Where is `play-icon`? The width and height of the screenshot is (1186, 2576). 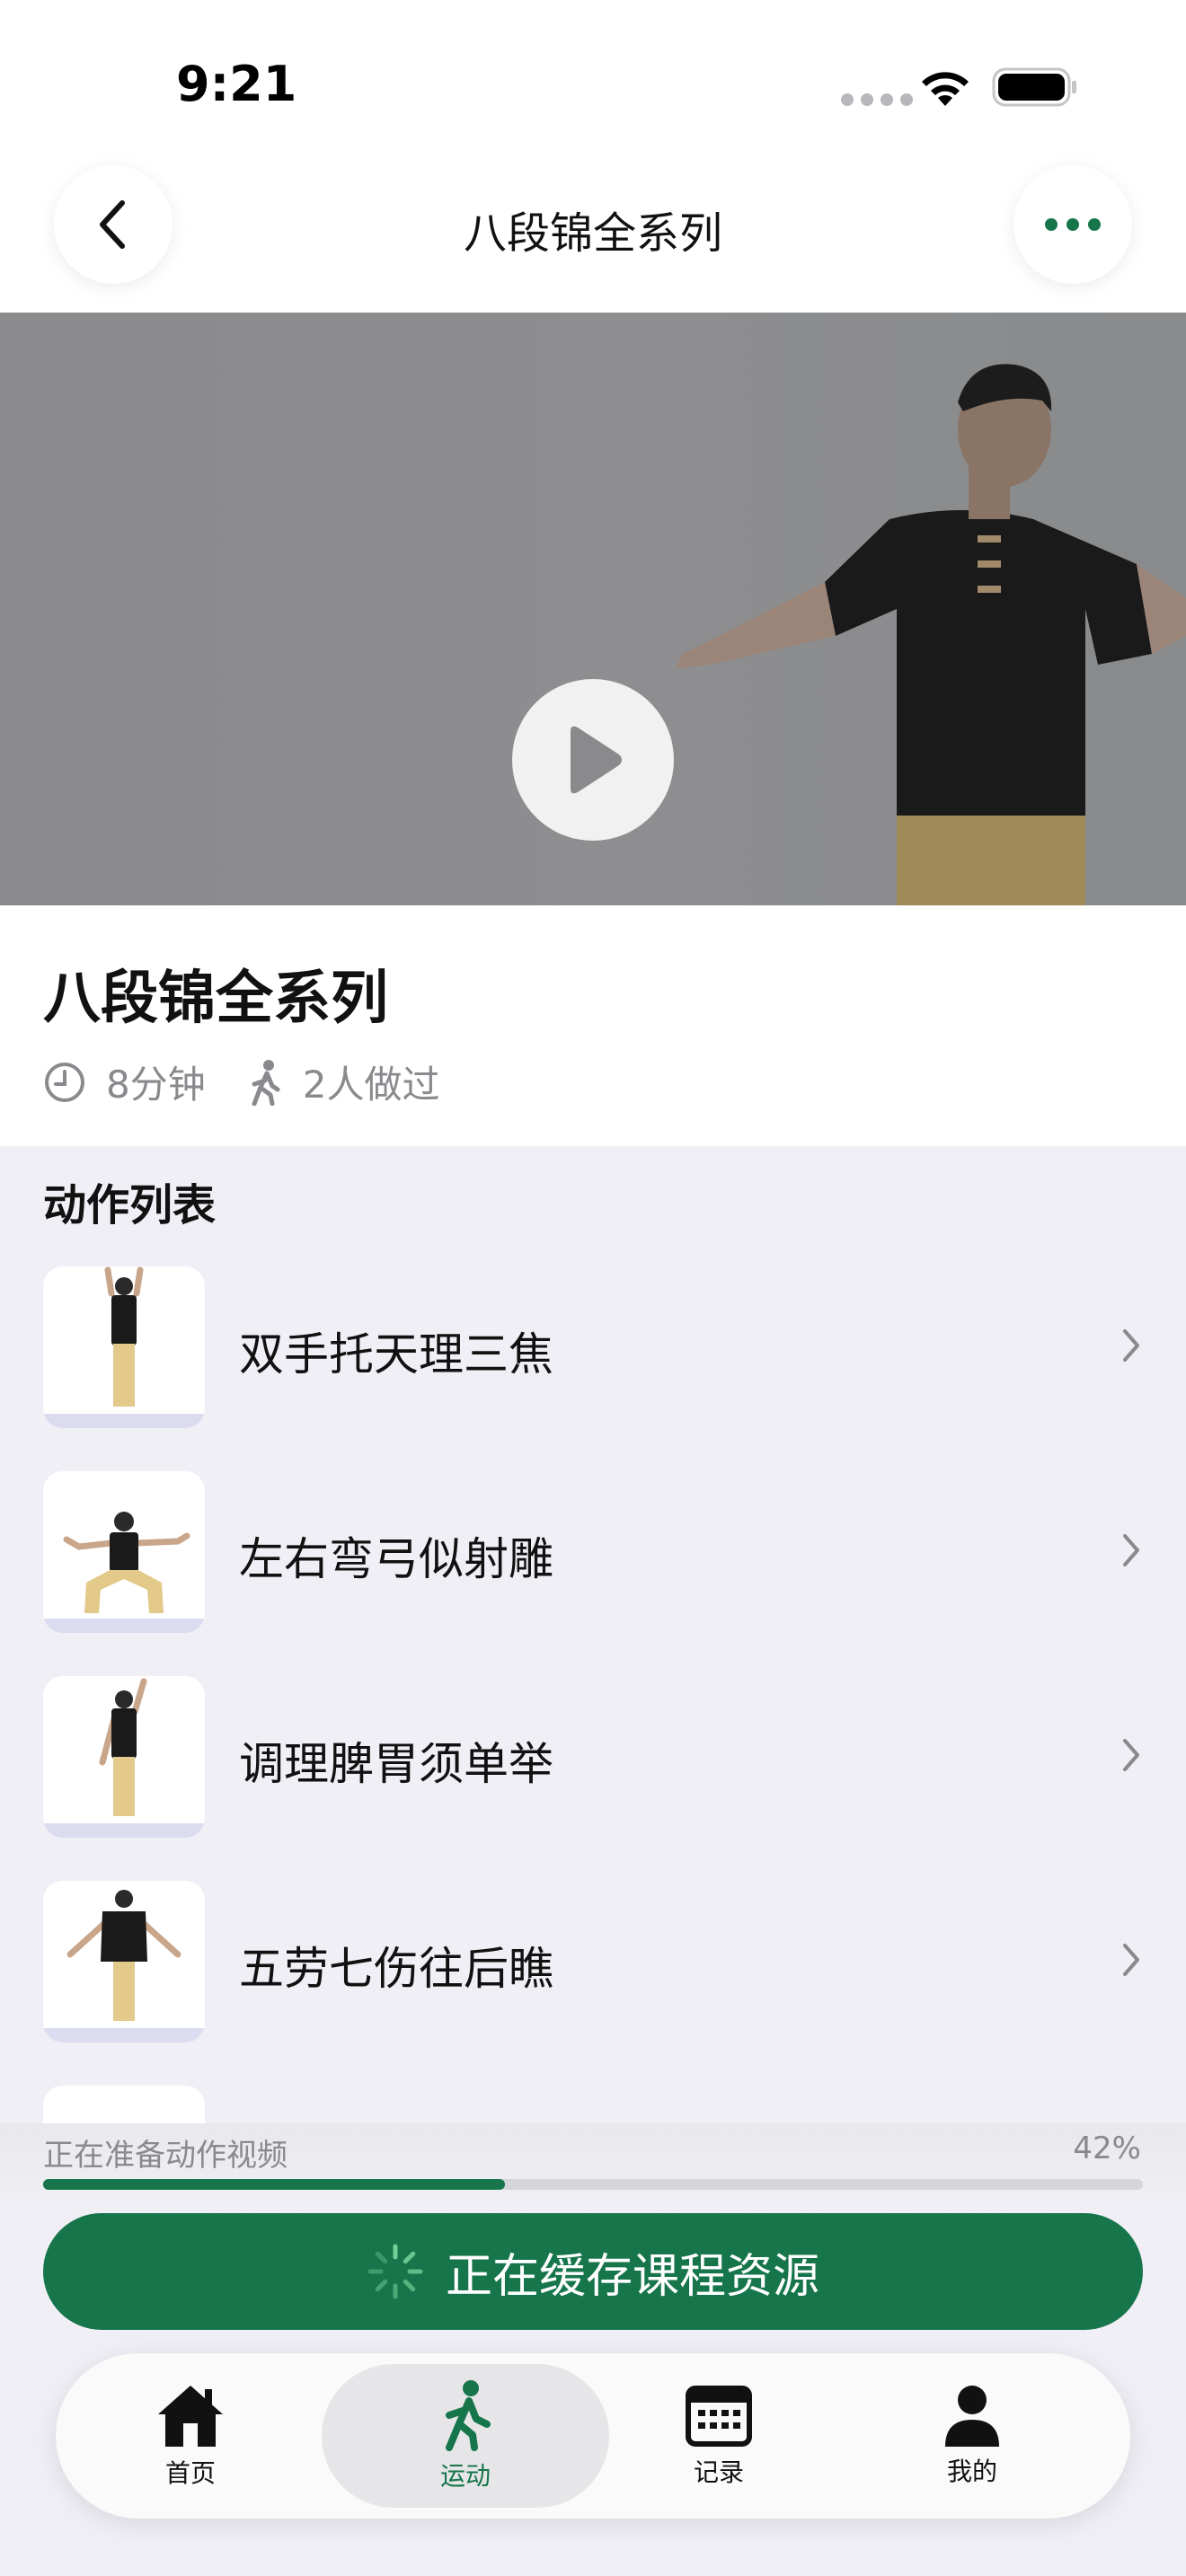 play-icon is located at coordinates (596, 760).